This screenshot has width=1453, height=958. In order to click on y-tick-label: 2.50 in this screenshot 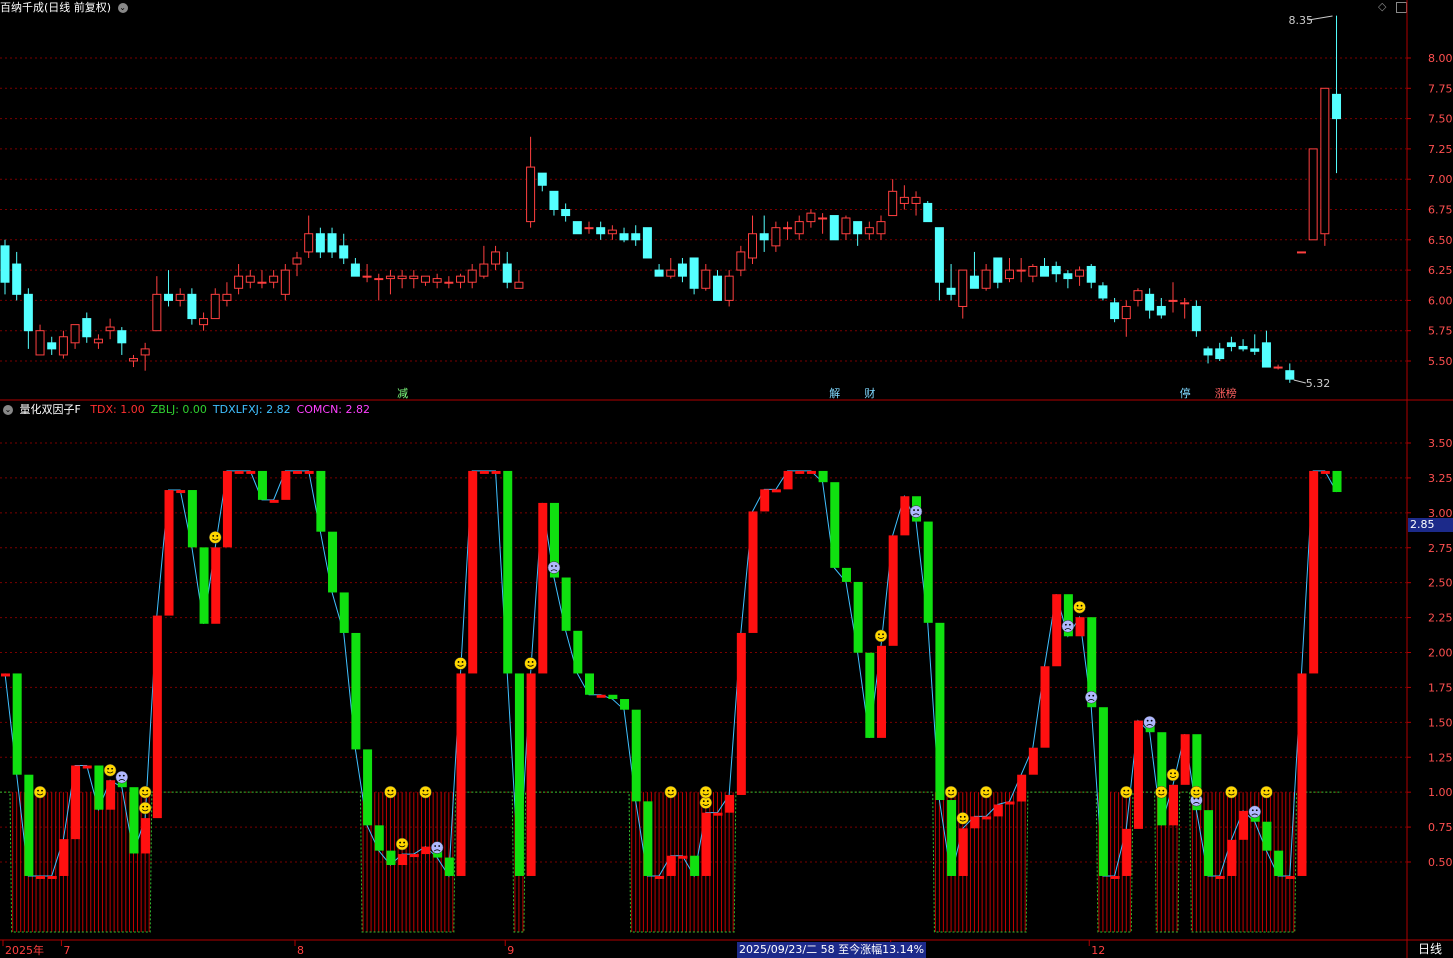, I will do `click(1440, 583)`.